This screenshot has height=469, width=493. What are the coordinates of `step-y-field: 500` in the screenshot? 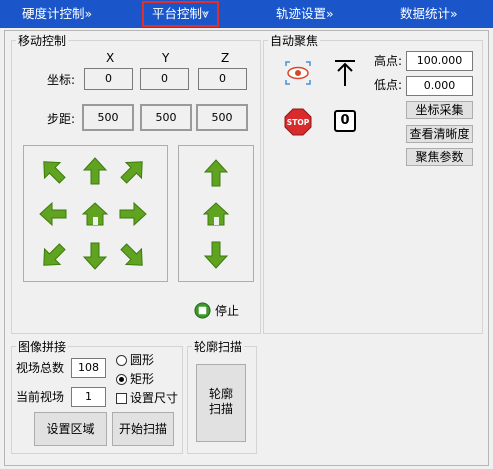 It's located at (166, 117).